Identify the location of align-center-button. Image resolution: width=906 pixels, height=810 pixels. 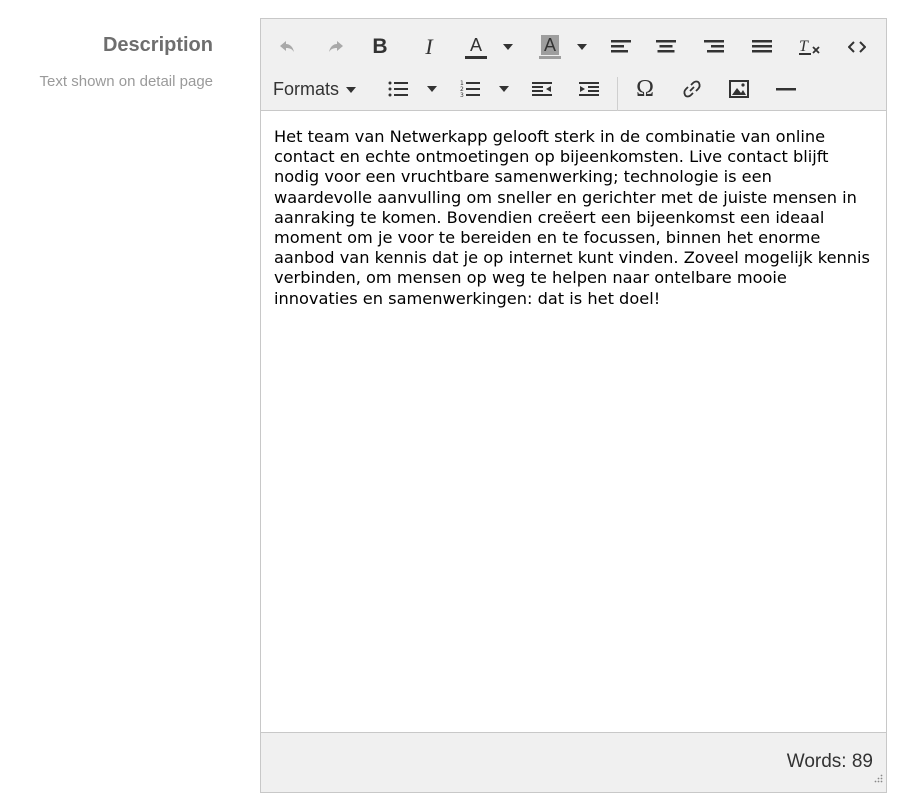
(666, 47).